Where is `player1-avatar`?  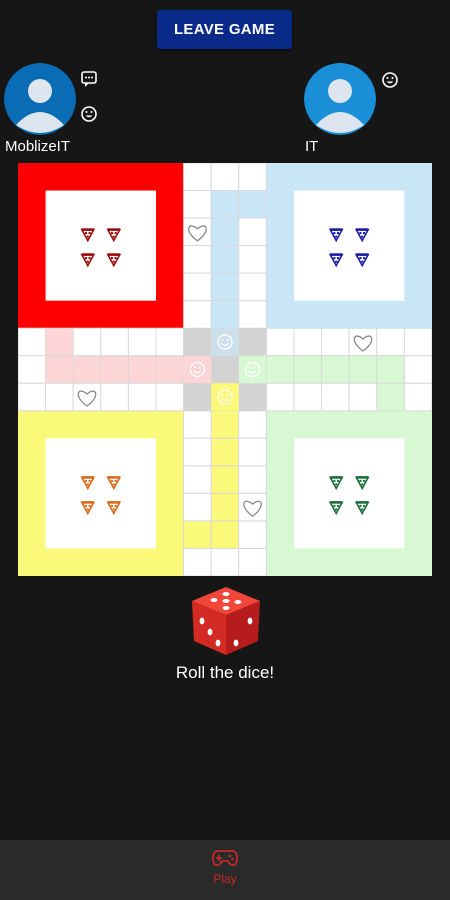
player1-avatar is located at coordinates (40, 99).